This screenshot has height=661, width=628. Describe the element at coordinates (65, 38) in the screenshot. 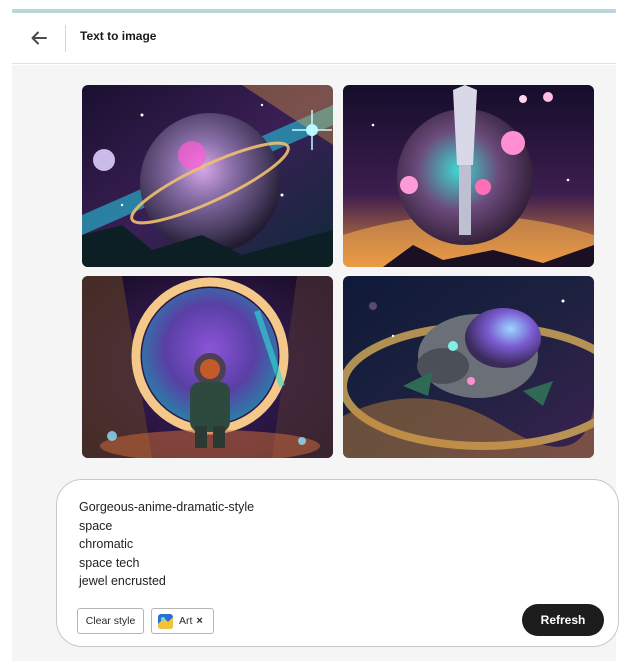

I see `header-divider` at that location.